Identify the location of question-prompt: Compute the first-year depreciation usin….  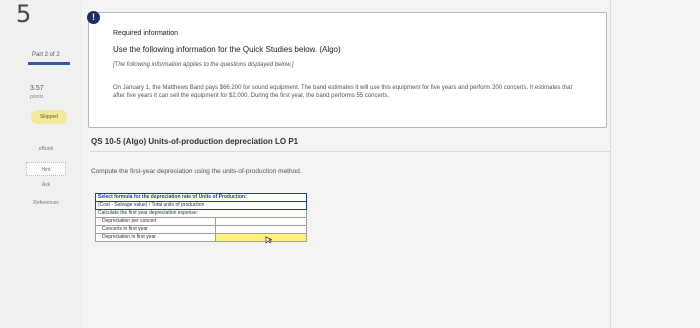
(196, 171).